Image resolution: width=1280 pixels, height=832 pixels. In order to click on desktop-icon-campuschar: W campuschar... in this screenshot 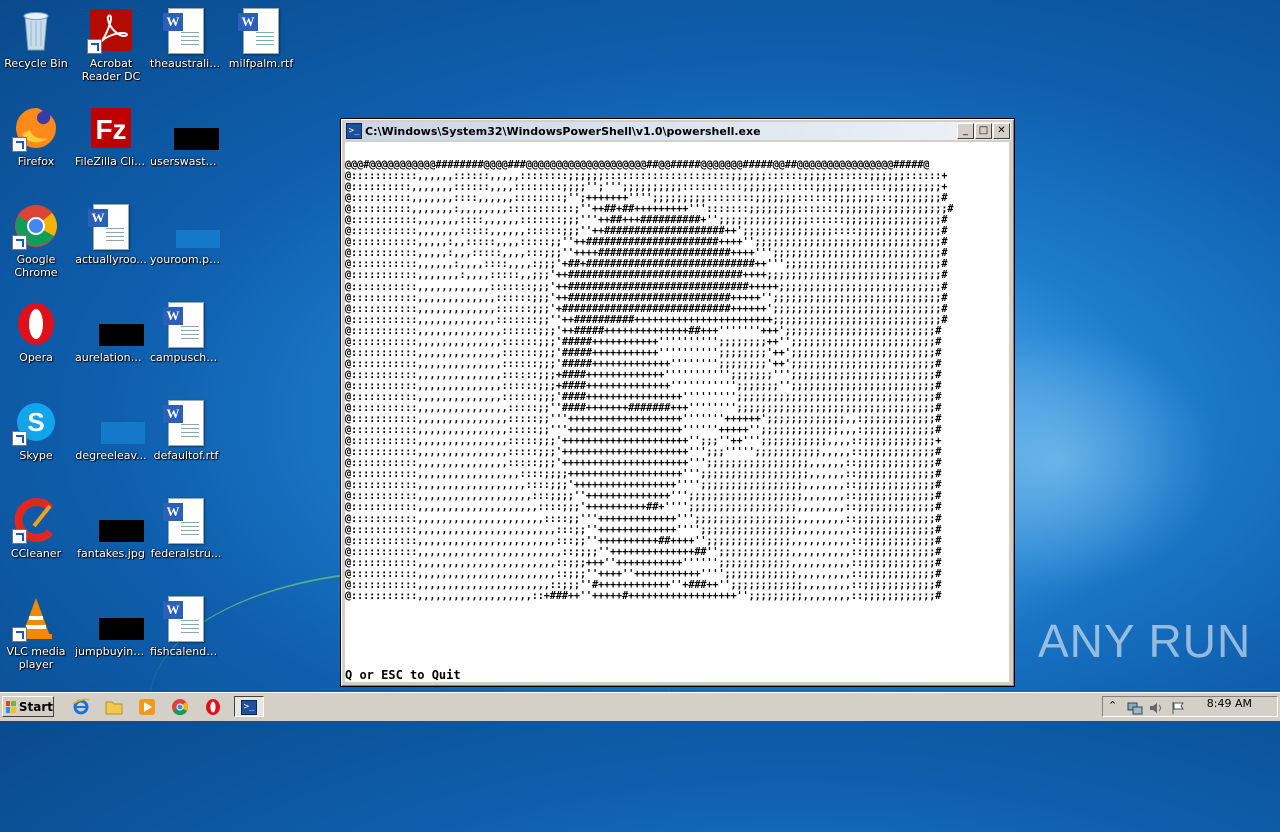, I will do `click(186, 332)`.